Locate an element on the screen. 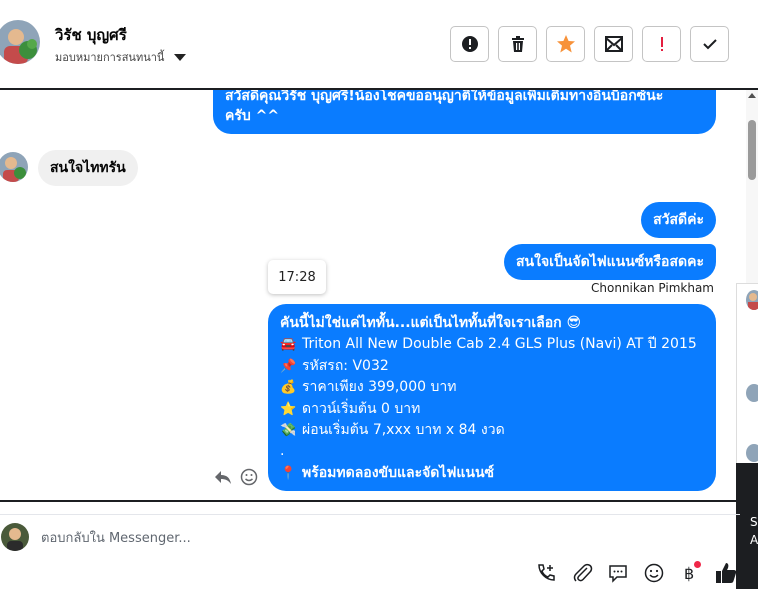 The height and width of the screenshot is (589, 758). sender-name: Chonnikan Pimkham is located at coordinates (652, 288).